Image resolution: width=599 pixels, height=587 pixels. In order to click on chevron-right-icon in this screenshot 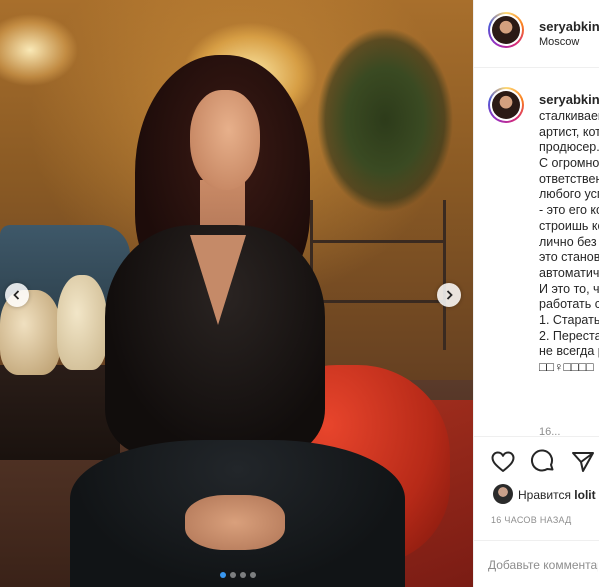, I will do `click(449, 295)`.